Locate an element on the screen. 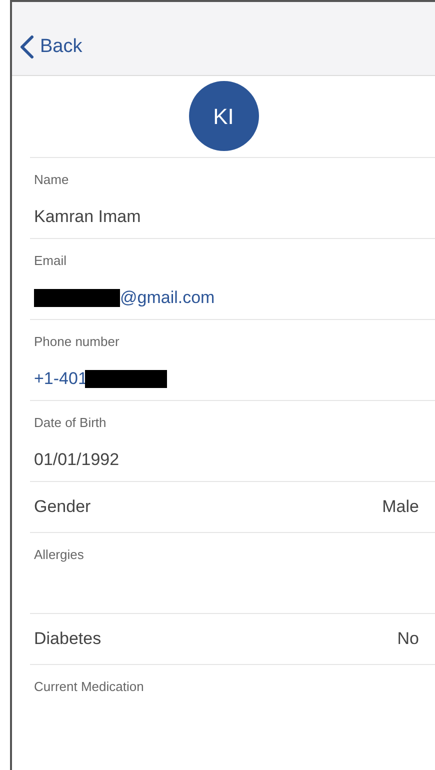 Image resolution: width=435 pixels, height=770 pixels. field-value: 01/01/1992 is located at coordinates (77, 459).